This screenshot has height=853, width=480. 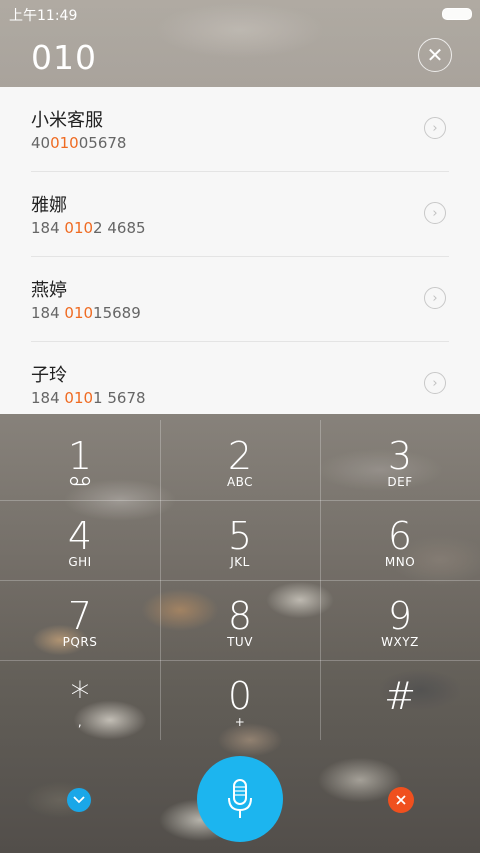 I want to click on key-5: 5 JKL, so click(x=240, y=540).